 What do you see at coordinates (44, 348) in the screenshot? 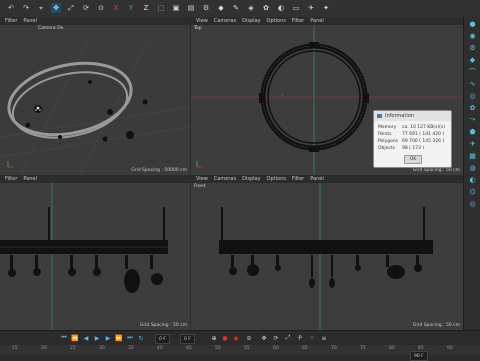
I see `ruler-tick-label: 20` at bounding box center [44, 348].